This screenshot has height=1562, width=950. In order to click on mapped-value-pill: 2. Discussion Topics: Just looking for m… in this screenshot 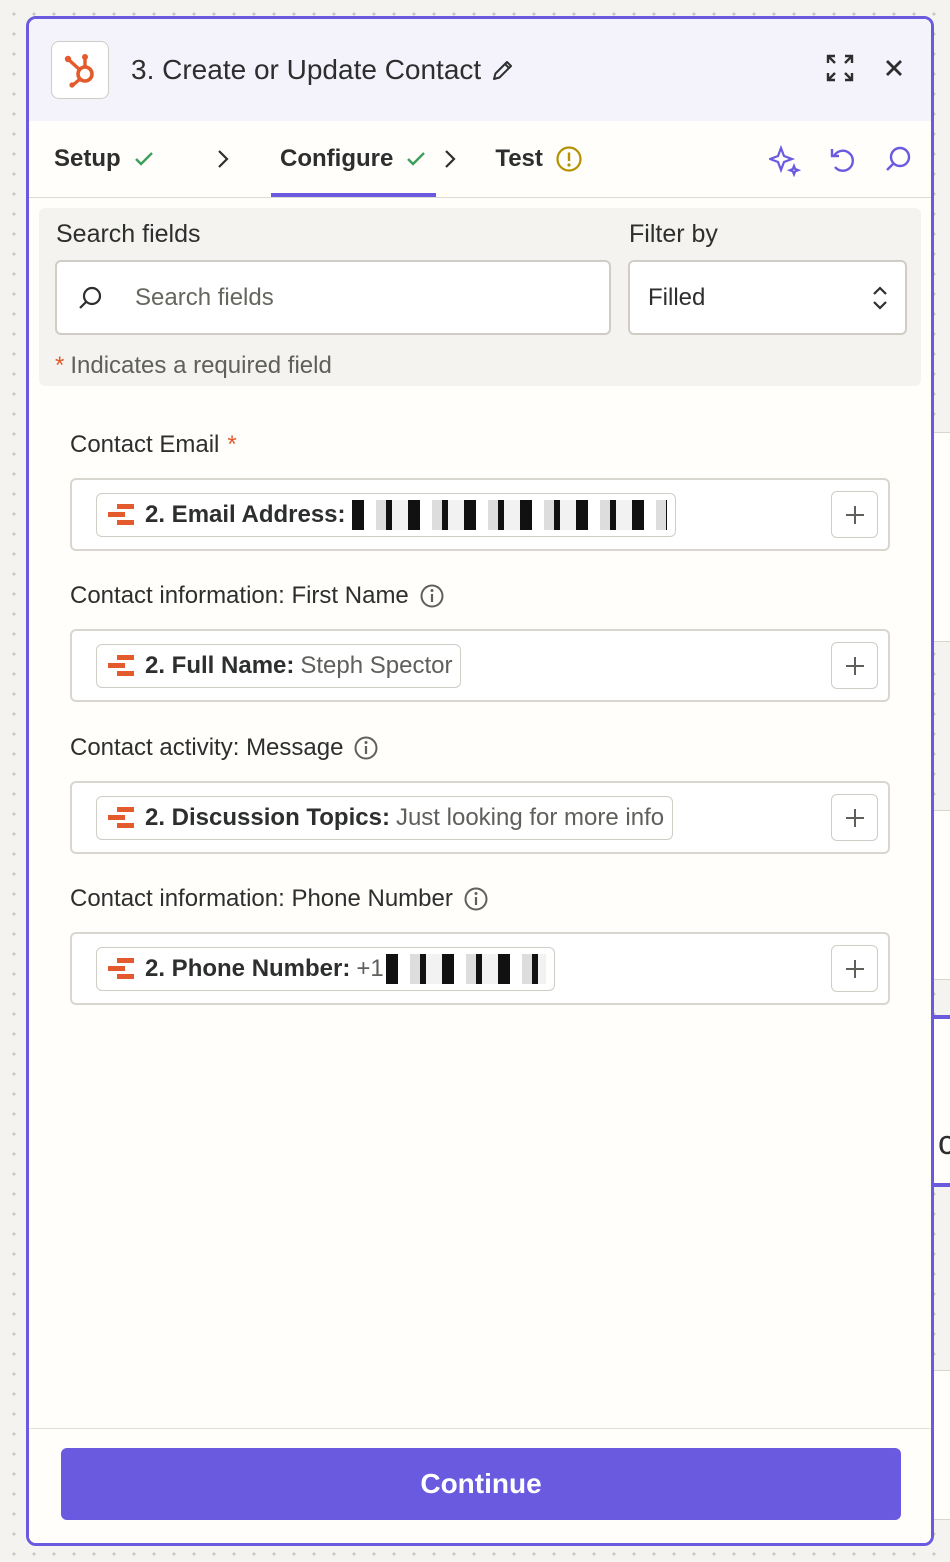, I will do `click(385, 817)`.